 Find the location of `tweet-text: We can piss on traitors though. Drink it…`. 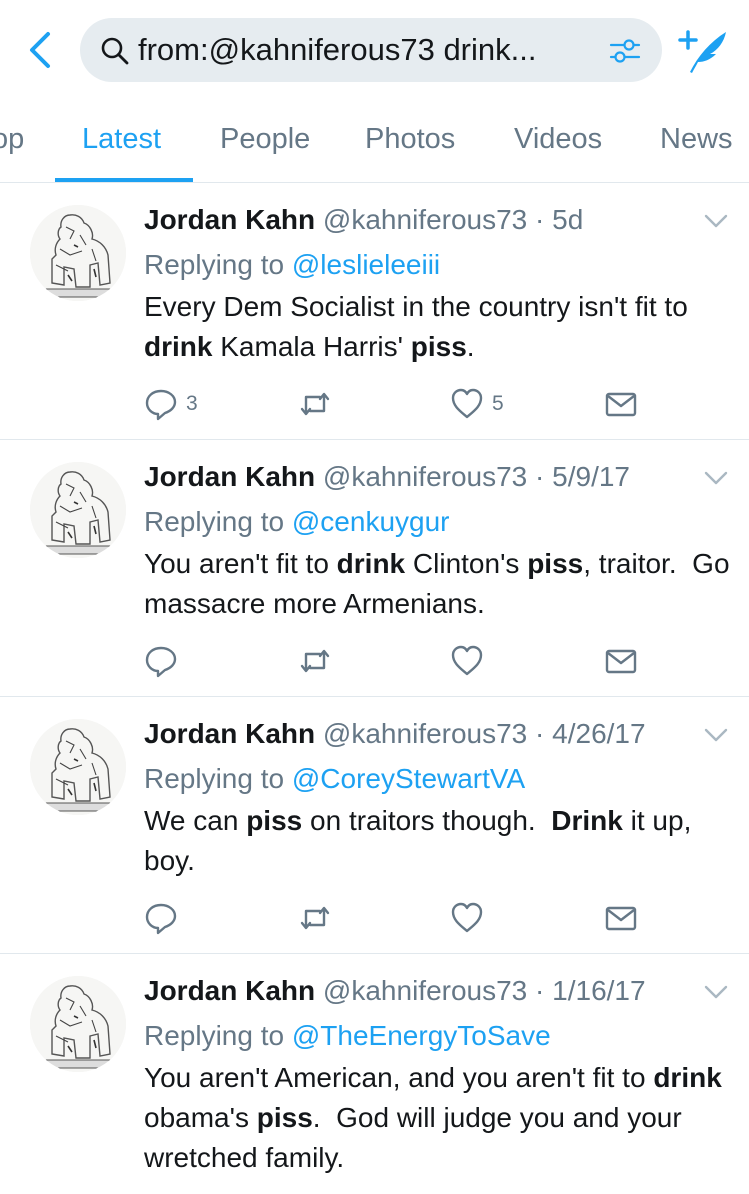

tweet-text: We can piss on traitors though. Drink it… is located at coordinates (439, 841).